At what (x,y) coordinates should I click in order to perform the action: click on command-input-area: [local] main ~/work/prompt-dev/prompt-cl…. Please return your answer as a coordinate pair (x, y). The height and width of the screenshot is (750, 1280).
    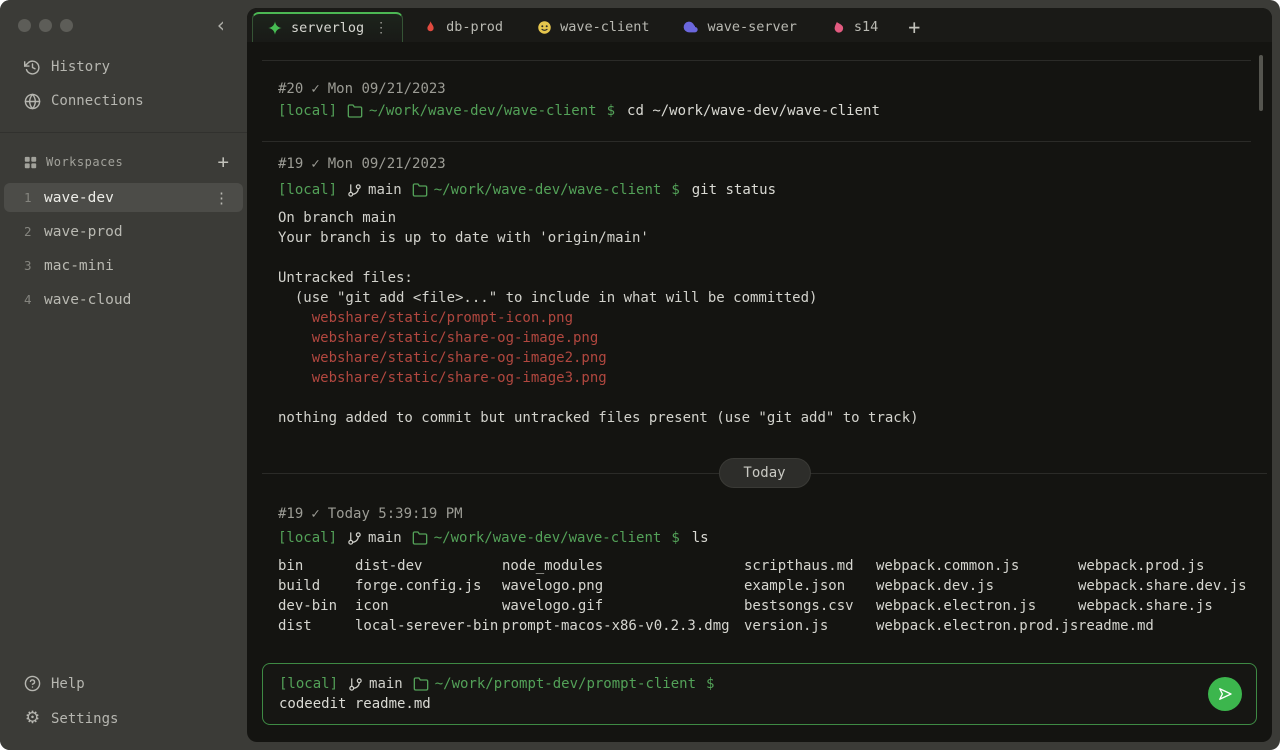
    Looking at the image, I should click on (743, 694).